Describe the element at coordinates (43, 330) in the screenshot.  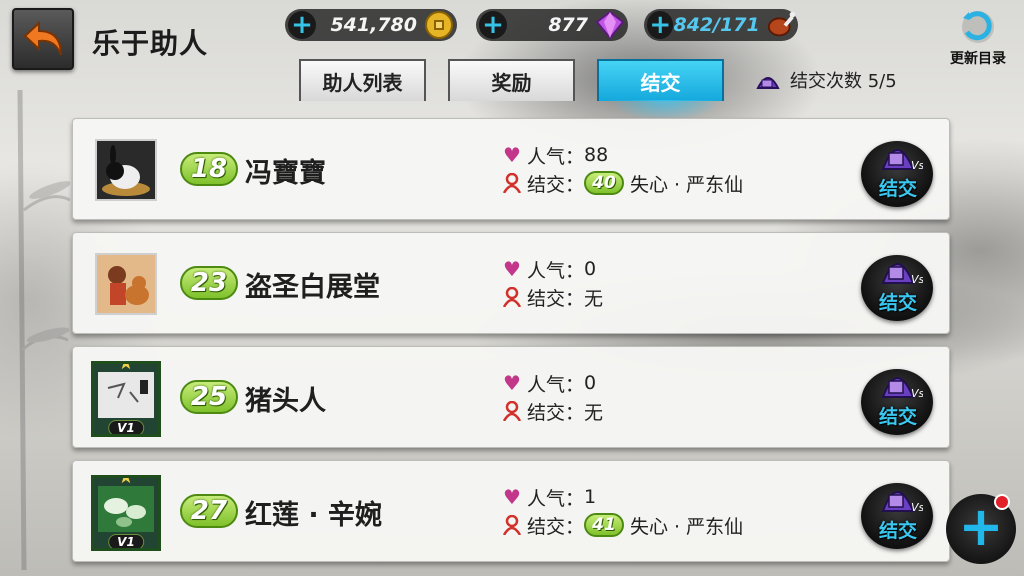
I see `bamboo-decoration` at that location.